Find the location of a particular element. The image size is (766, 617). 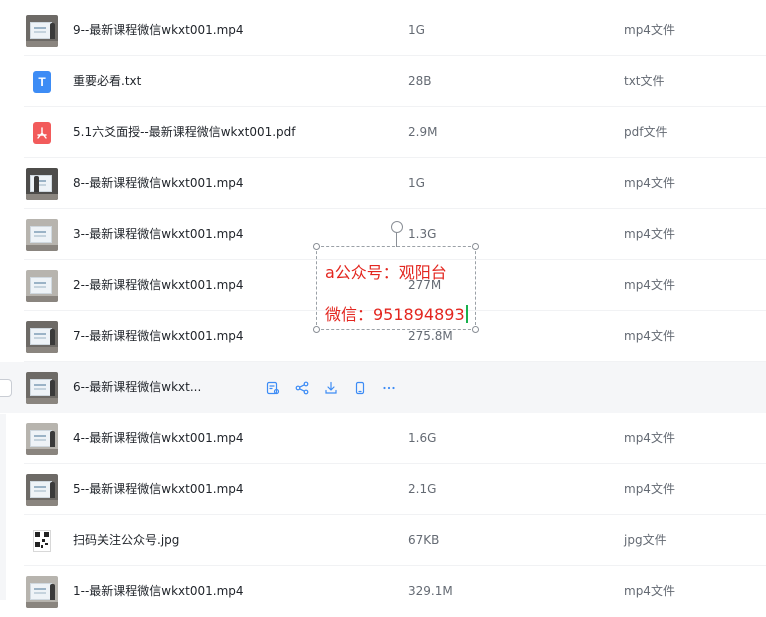

pdf-file-icon is located at coordinates (42, 132).